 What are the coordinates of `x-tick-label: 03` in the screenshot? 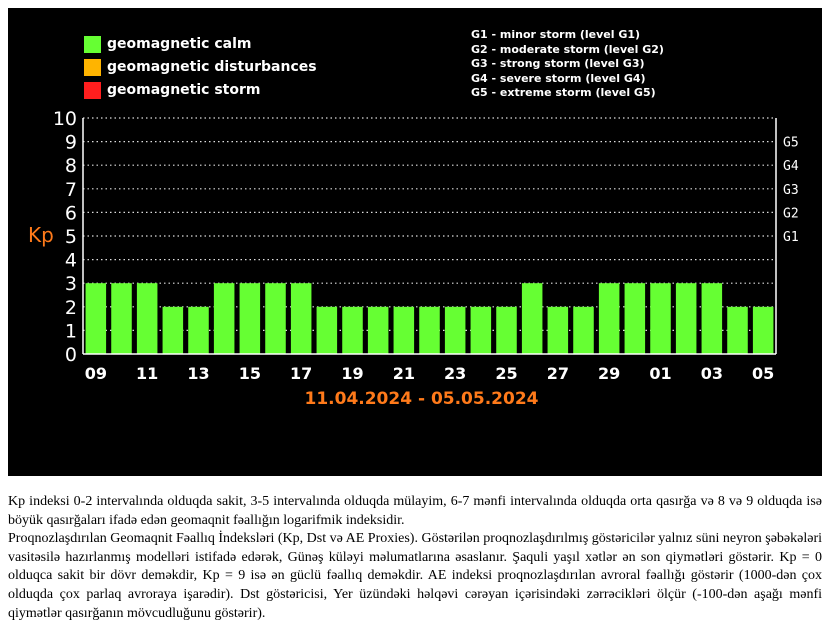 It's located at (712, 373).